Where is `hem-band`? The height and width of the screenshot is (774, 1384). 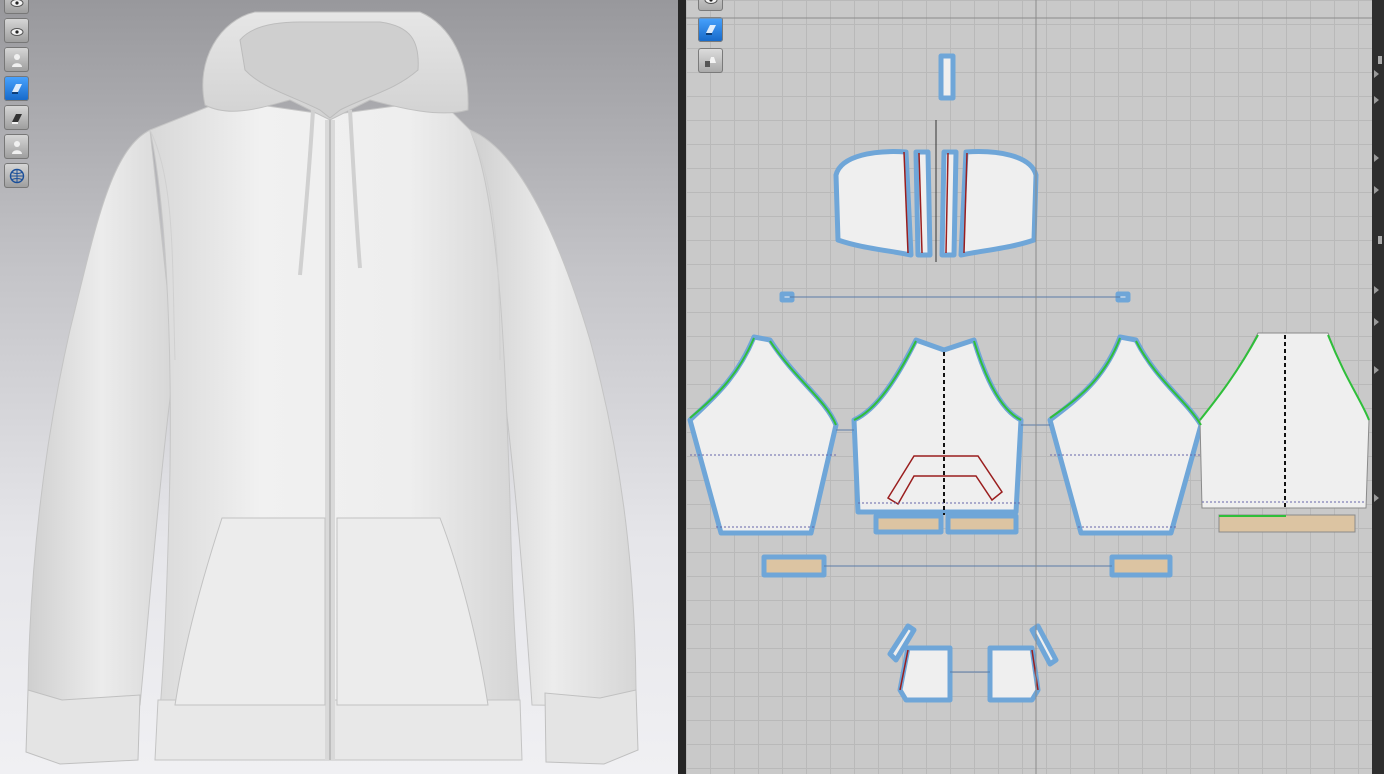
hem-band is located at coordinates (338, 730).